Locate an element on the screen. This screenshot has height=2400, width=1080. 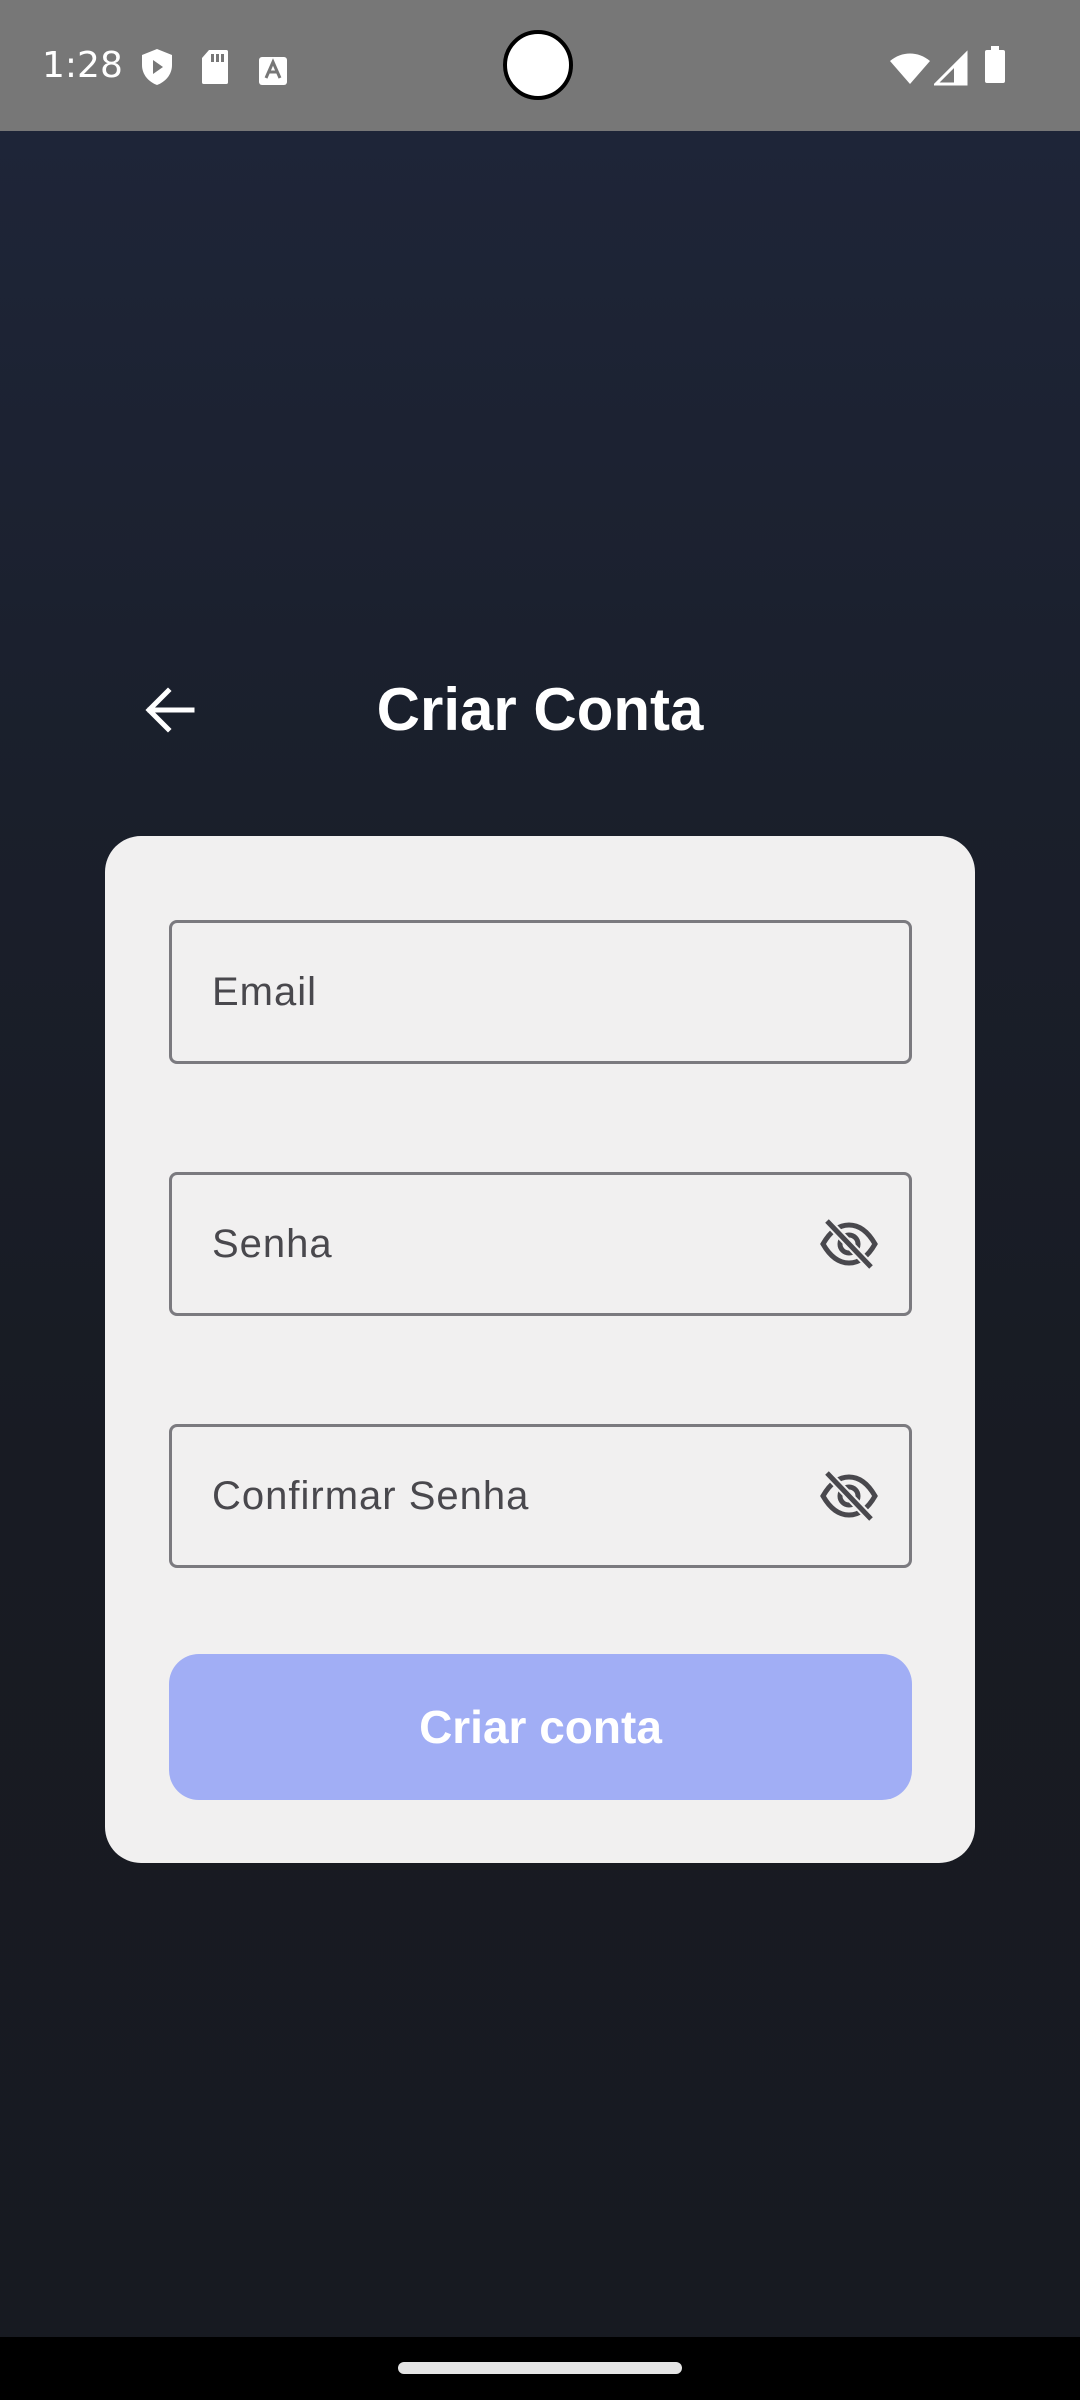
sd-card-icon is located at coordinates (215, 67).